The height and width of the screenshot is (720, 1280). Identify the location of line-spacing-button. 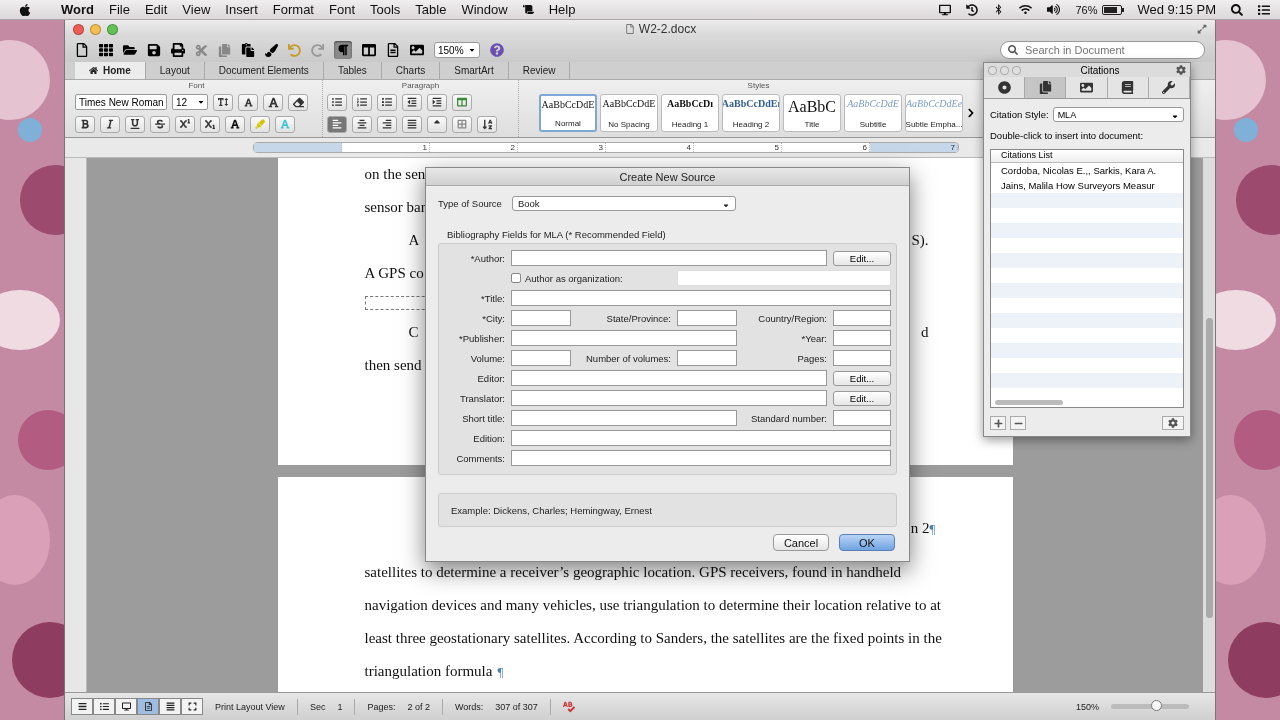
(437, 124).